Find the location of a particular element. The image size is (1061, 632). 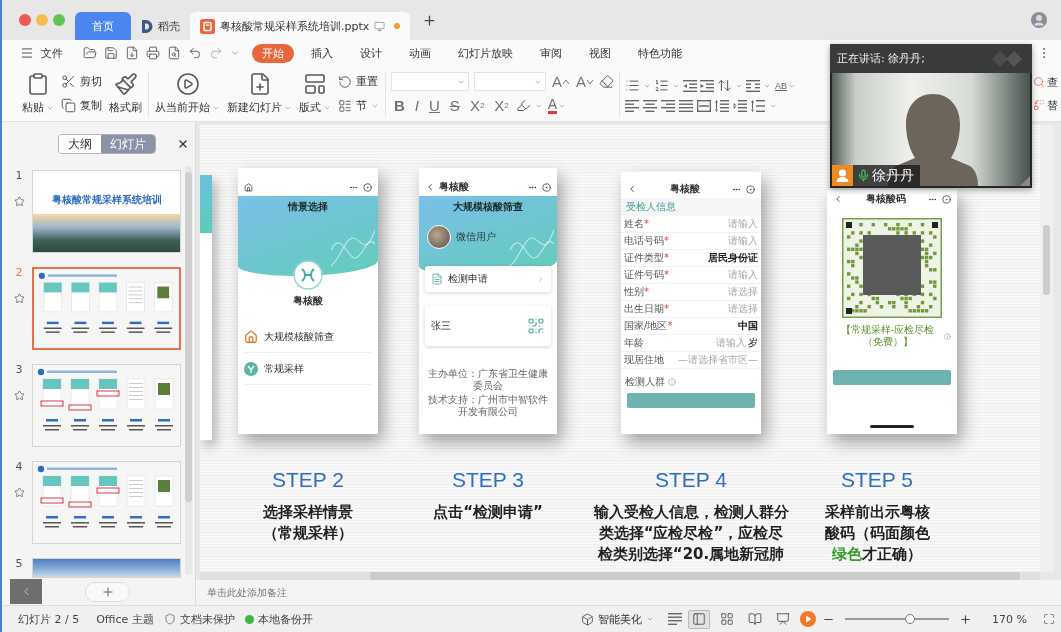

cut-button: 剪切 is located at coordinates (81, 81).